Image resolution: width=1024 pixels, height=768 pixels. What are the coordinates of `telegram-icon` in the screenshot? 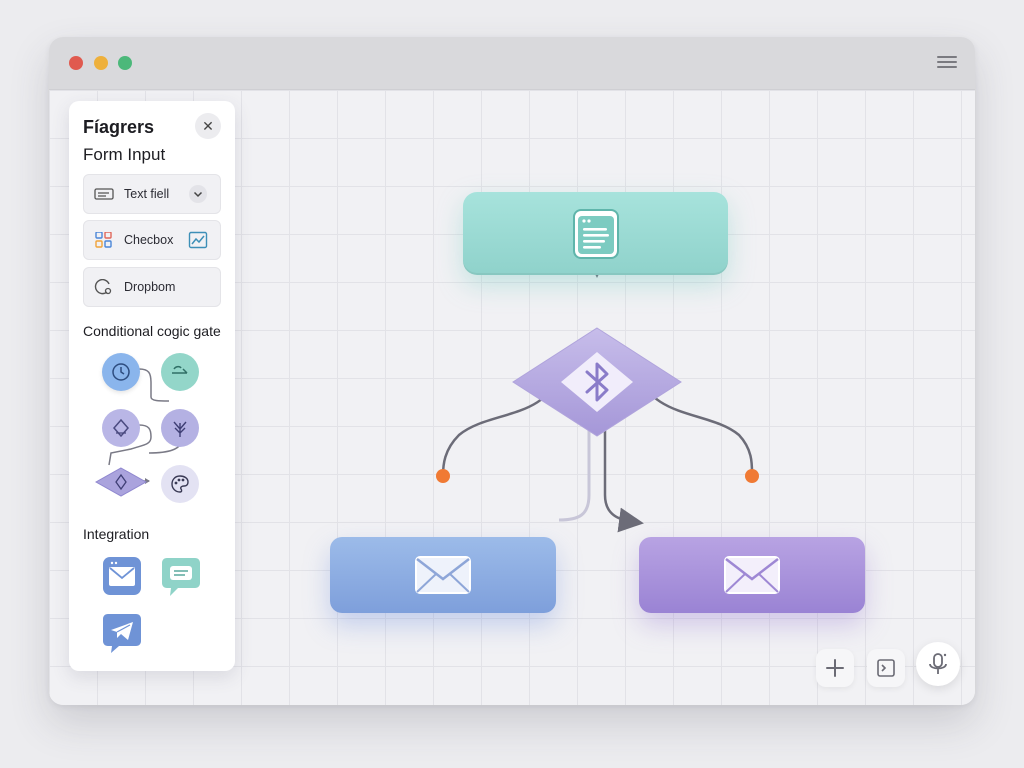 It's located at (122, 633).